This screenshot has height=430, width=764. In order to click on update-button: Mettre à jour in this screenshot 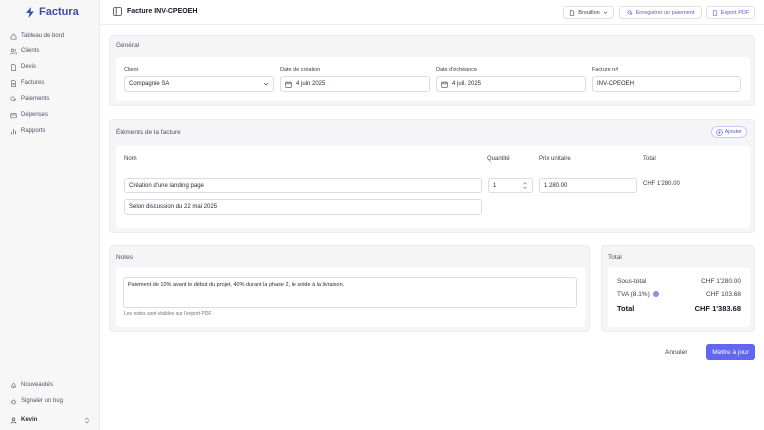, I will do `click(730, 352)`.